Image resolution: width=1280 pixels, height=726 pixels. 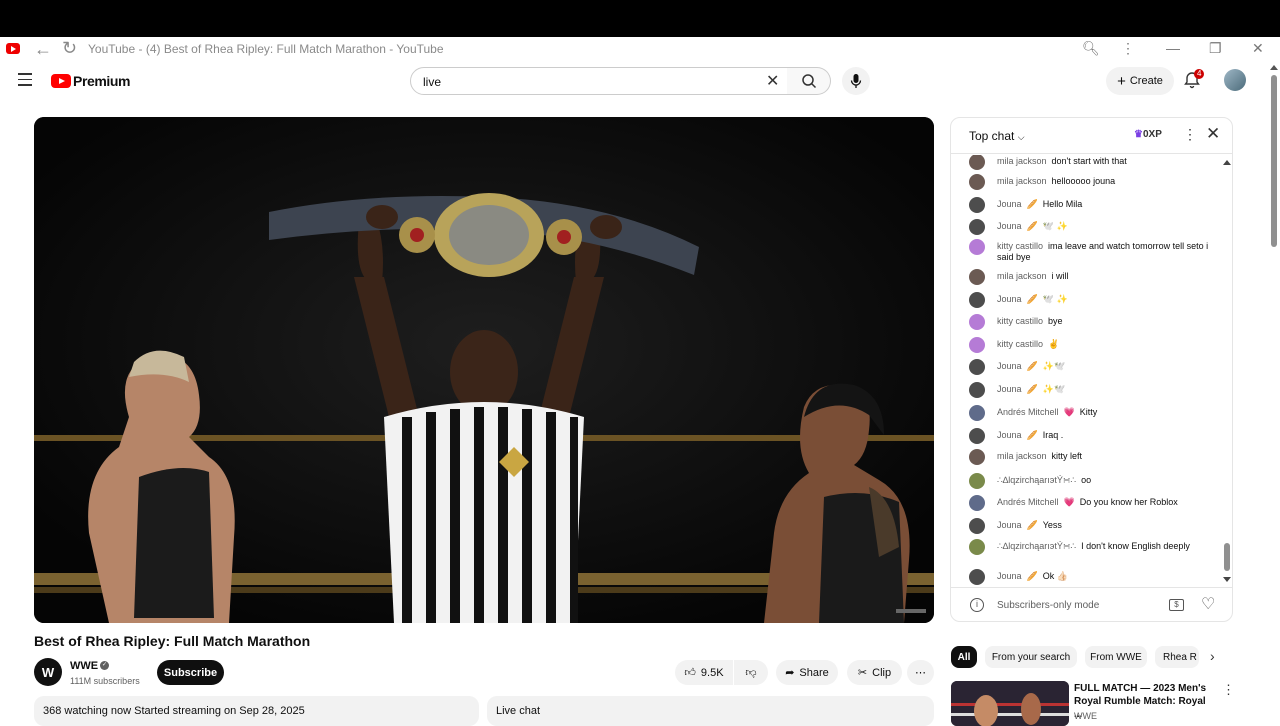 I want to click on chip-from-your-search: From your search, so click(x=1031, y=657).